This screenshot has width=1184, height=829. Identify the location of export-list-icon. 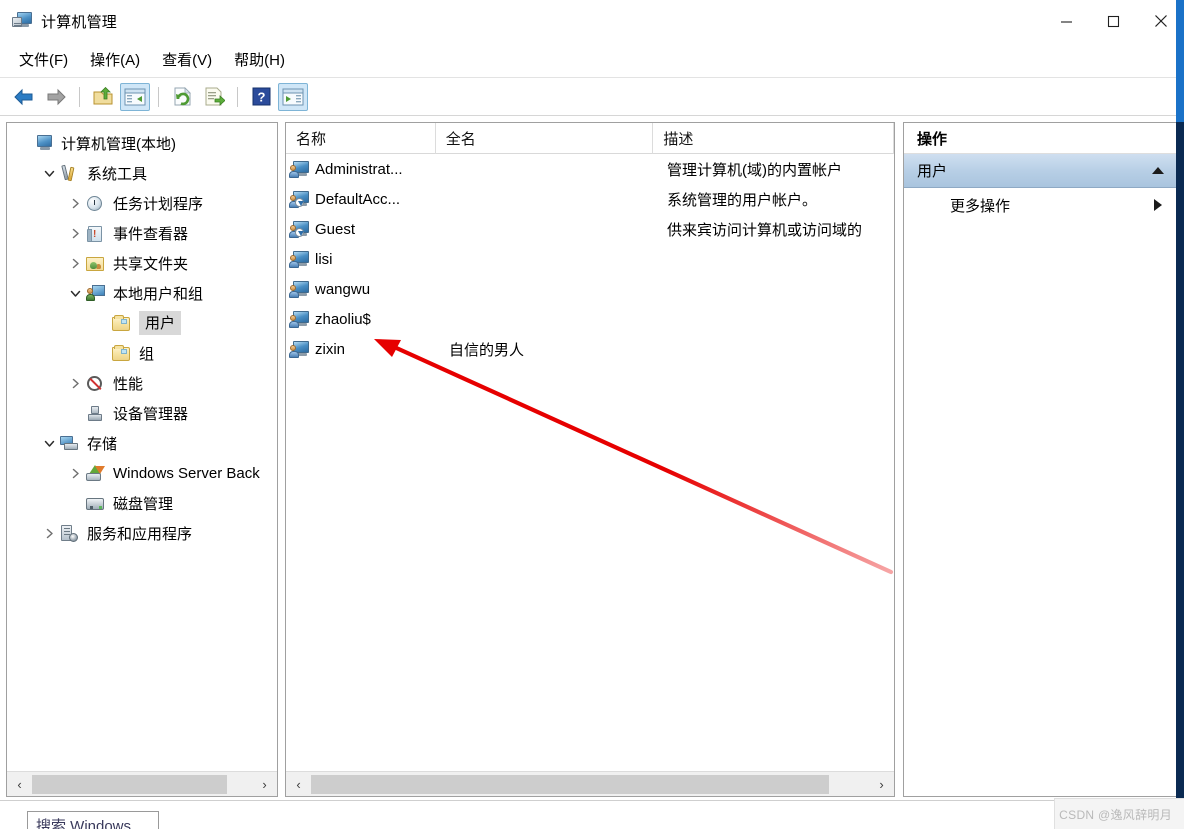
(214, 97).